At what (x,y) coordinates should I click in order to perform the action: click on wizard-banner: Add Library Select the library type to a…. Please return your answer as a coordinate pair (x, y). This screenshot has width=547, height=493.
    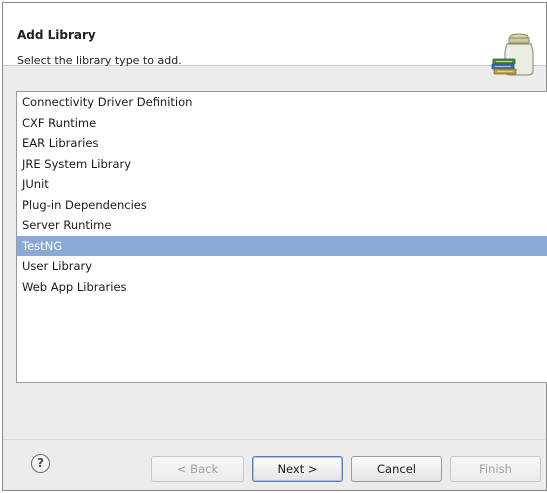
    Looking at the image, I should click on (274, 39).